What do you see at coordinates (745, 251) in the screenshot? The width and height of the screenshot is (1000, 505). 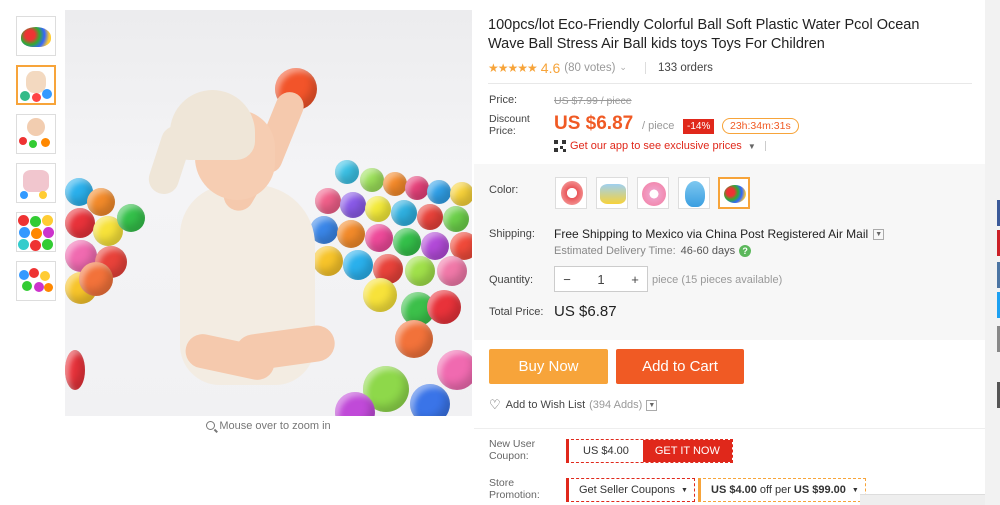 I see `help-icon: ?` at bounding box center [745, 251].